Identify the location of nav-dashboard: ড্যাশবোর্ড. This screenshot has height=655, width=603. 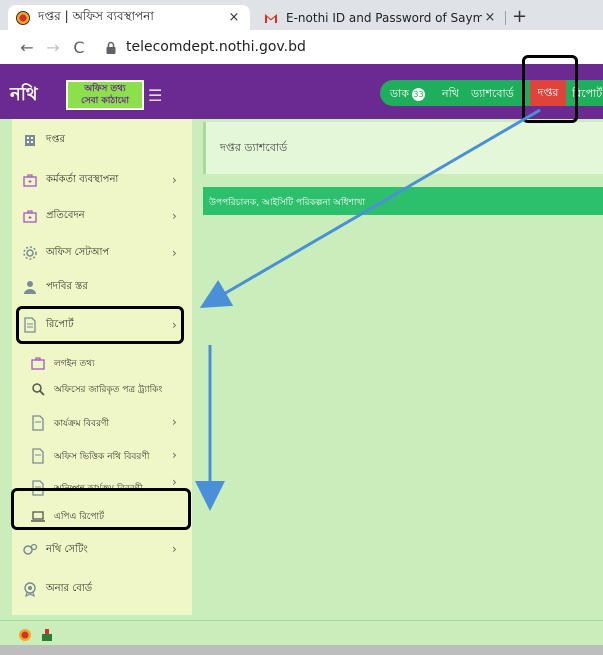
(492, 94).